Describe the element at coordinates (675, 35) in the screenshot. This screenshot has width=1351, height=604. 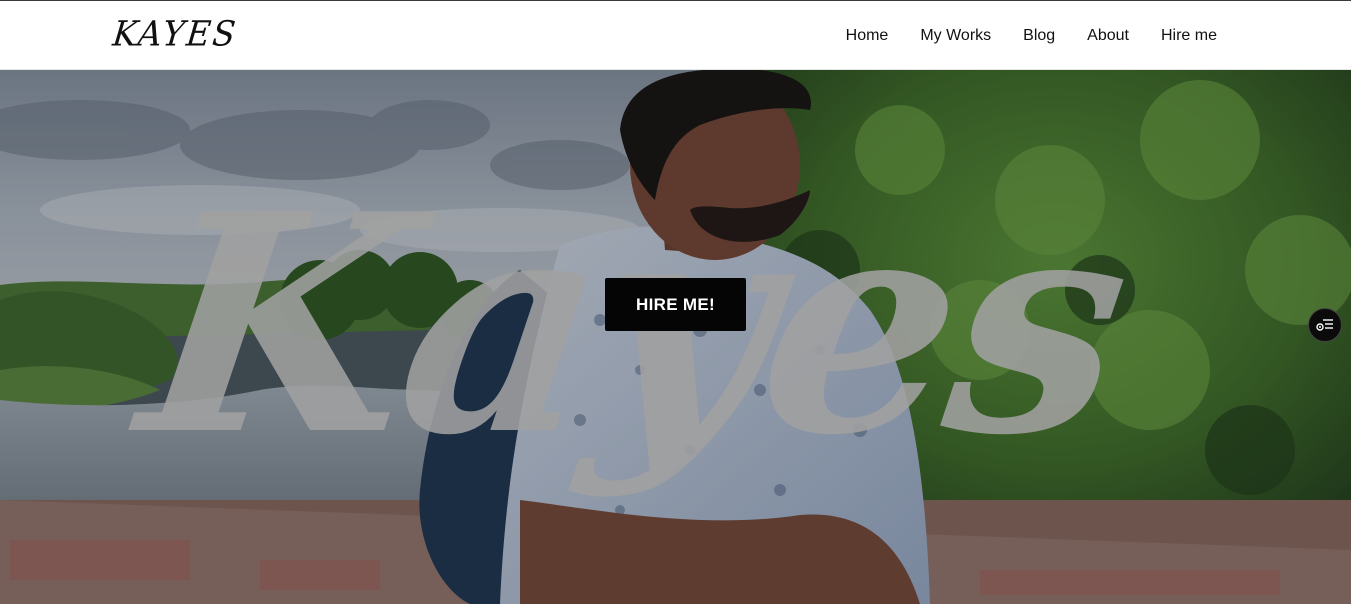
I see `site-header: KAYES Home My Works Blog About Hire me` at that location.